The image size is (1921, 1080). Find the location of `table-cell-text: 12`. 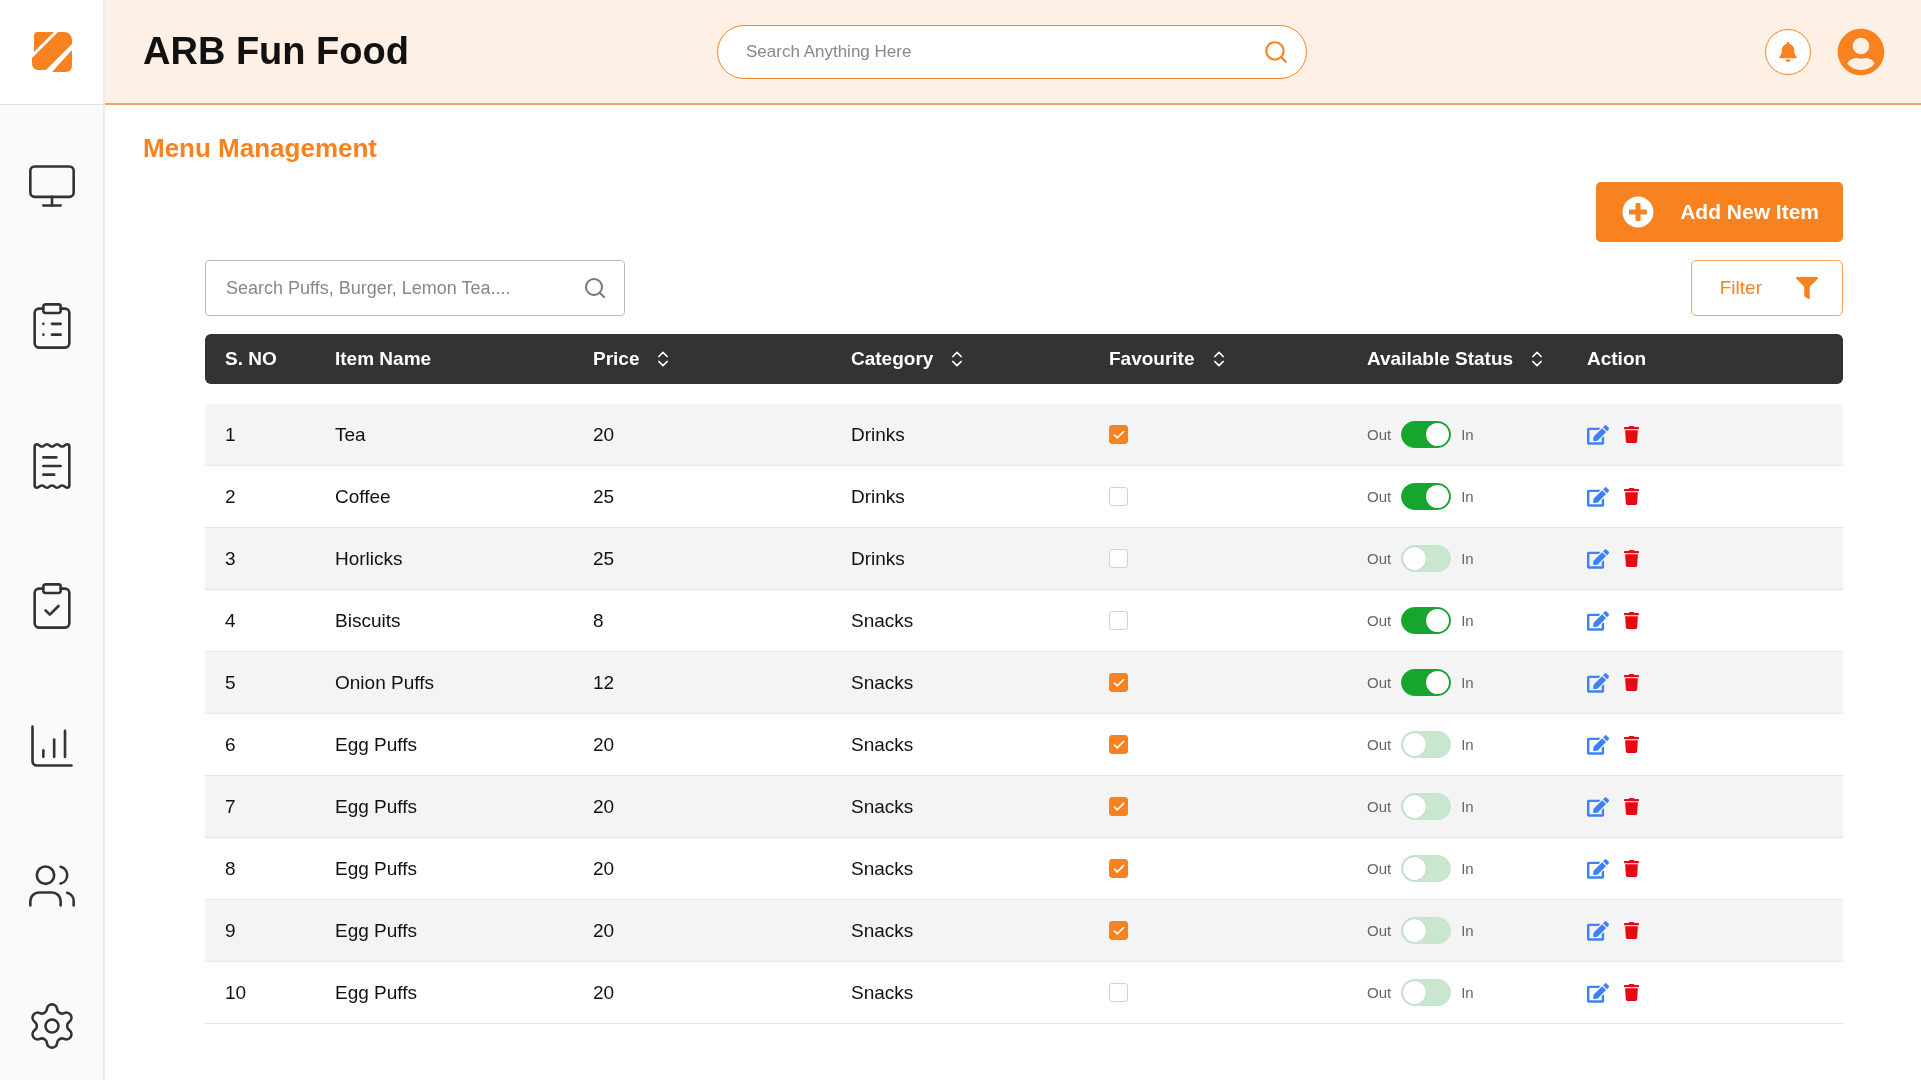

table-cell-text: 12 is located at coordinates (604, 682).